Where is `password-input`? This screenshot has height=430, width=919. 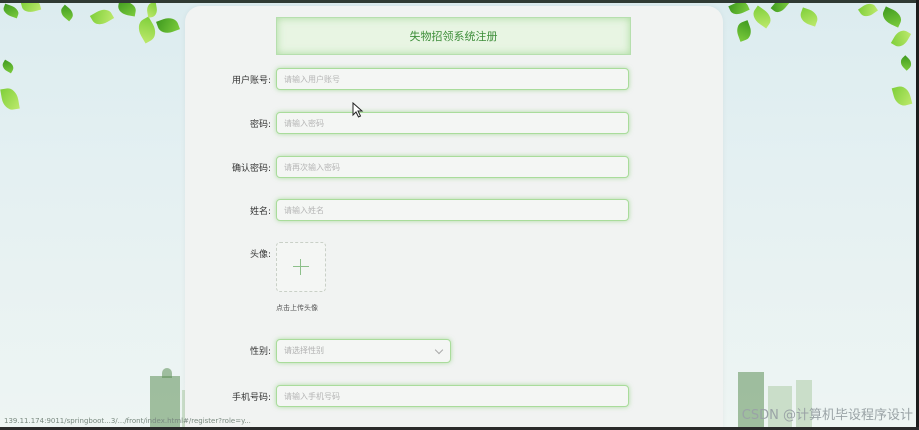 password-input is located at coordinates (452, 123).